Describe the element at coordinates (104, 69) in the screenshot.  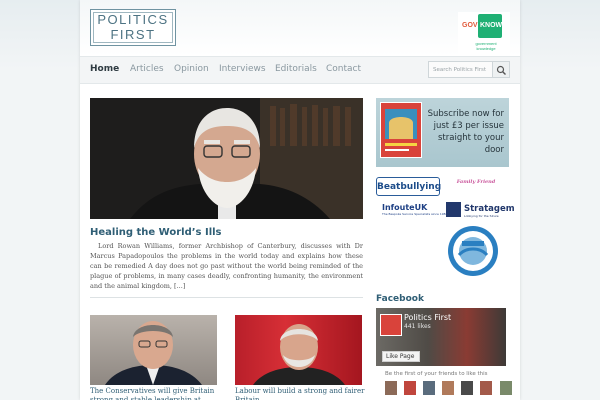
I see `nav-item-home: Home` at that location.